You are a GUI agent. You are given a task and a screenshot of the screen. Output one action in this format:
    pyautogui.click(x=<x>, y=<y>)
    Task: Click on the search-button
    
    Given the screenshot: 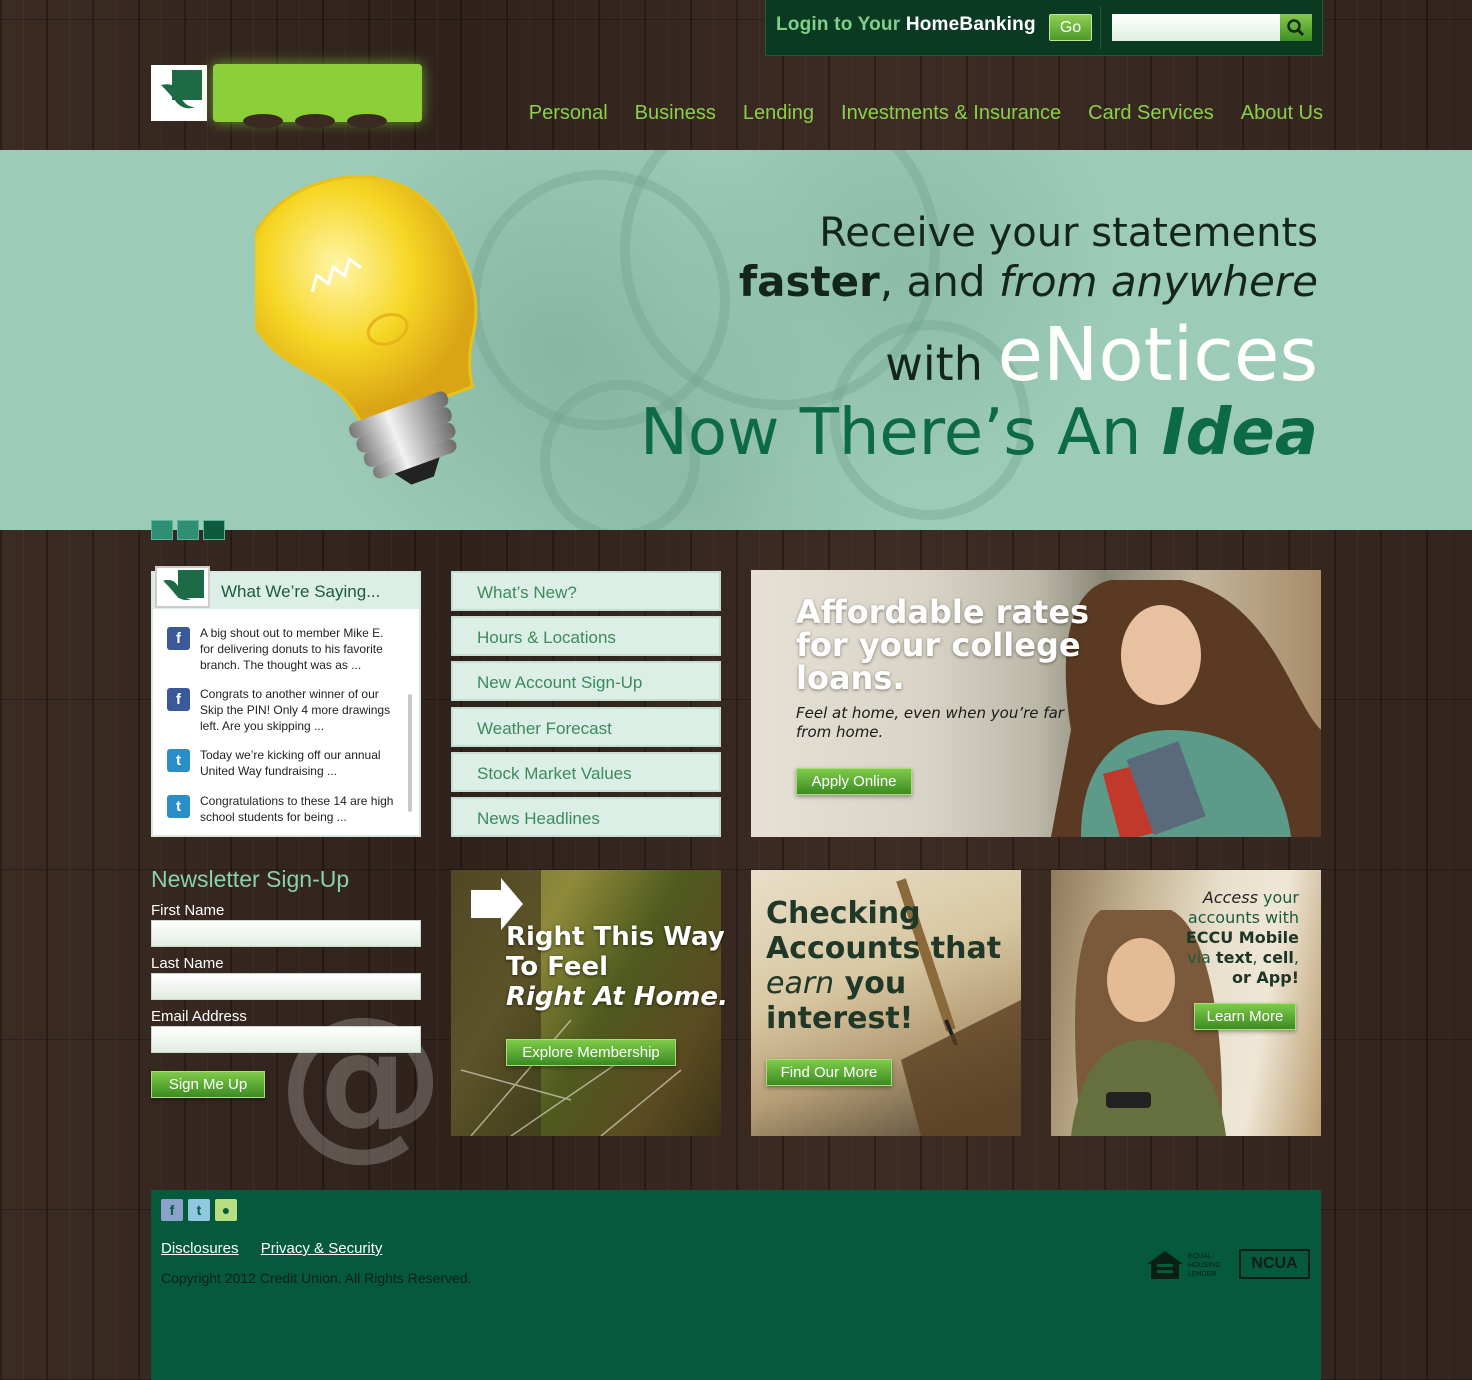 What is the action you would take?
    pyautogui.click(x=1296, y=27)
    